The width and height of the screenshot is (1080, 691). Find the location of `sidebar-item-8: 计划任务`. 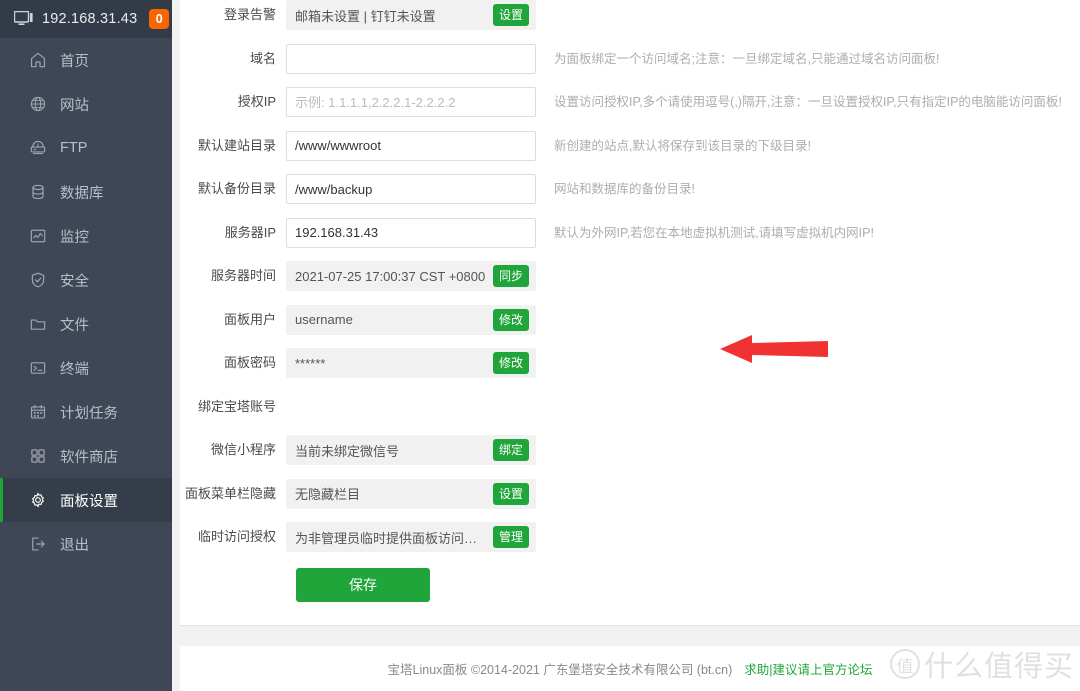

sidebar-item-8: 计划任务 is located at coordinates (86, 412).